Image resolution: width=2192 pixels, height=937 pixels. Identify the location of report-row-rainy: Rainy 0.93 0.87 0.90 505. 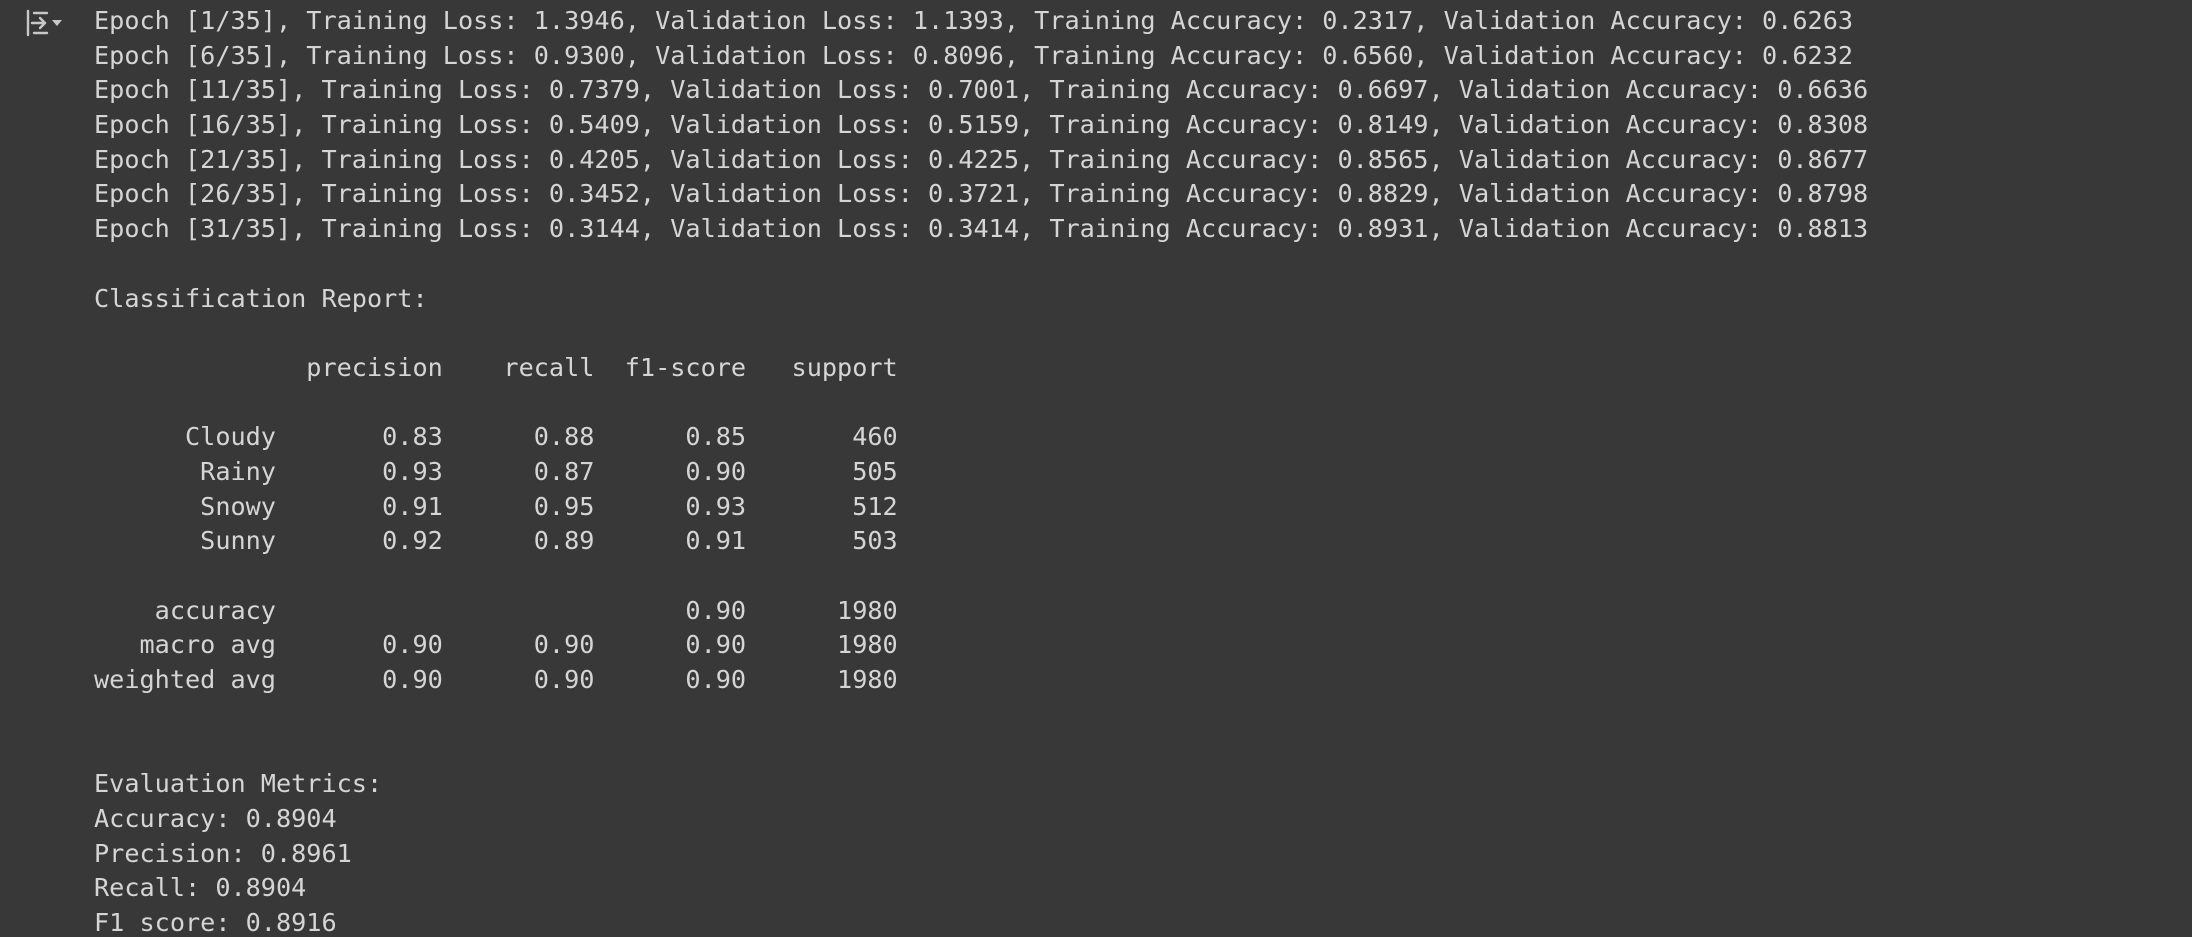
(496, 471).